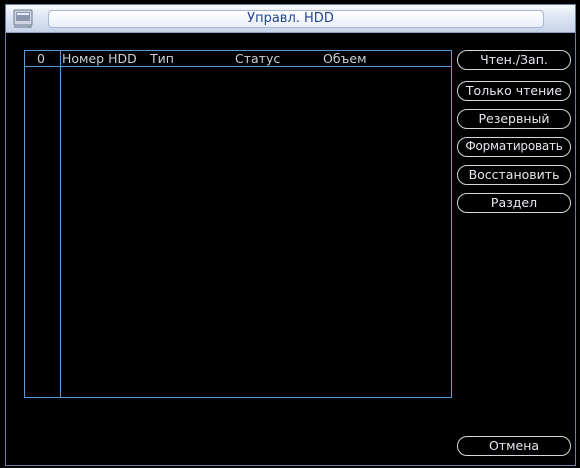  Describe the element at coordinates (99, 58) in the screenshot. I see `column-header-hdd-number: Номер HDD` at that location.